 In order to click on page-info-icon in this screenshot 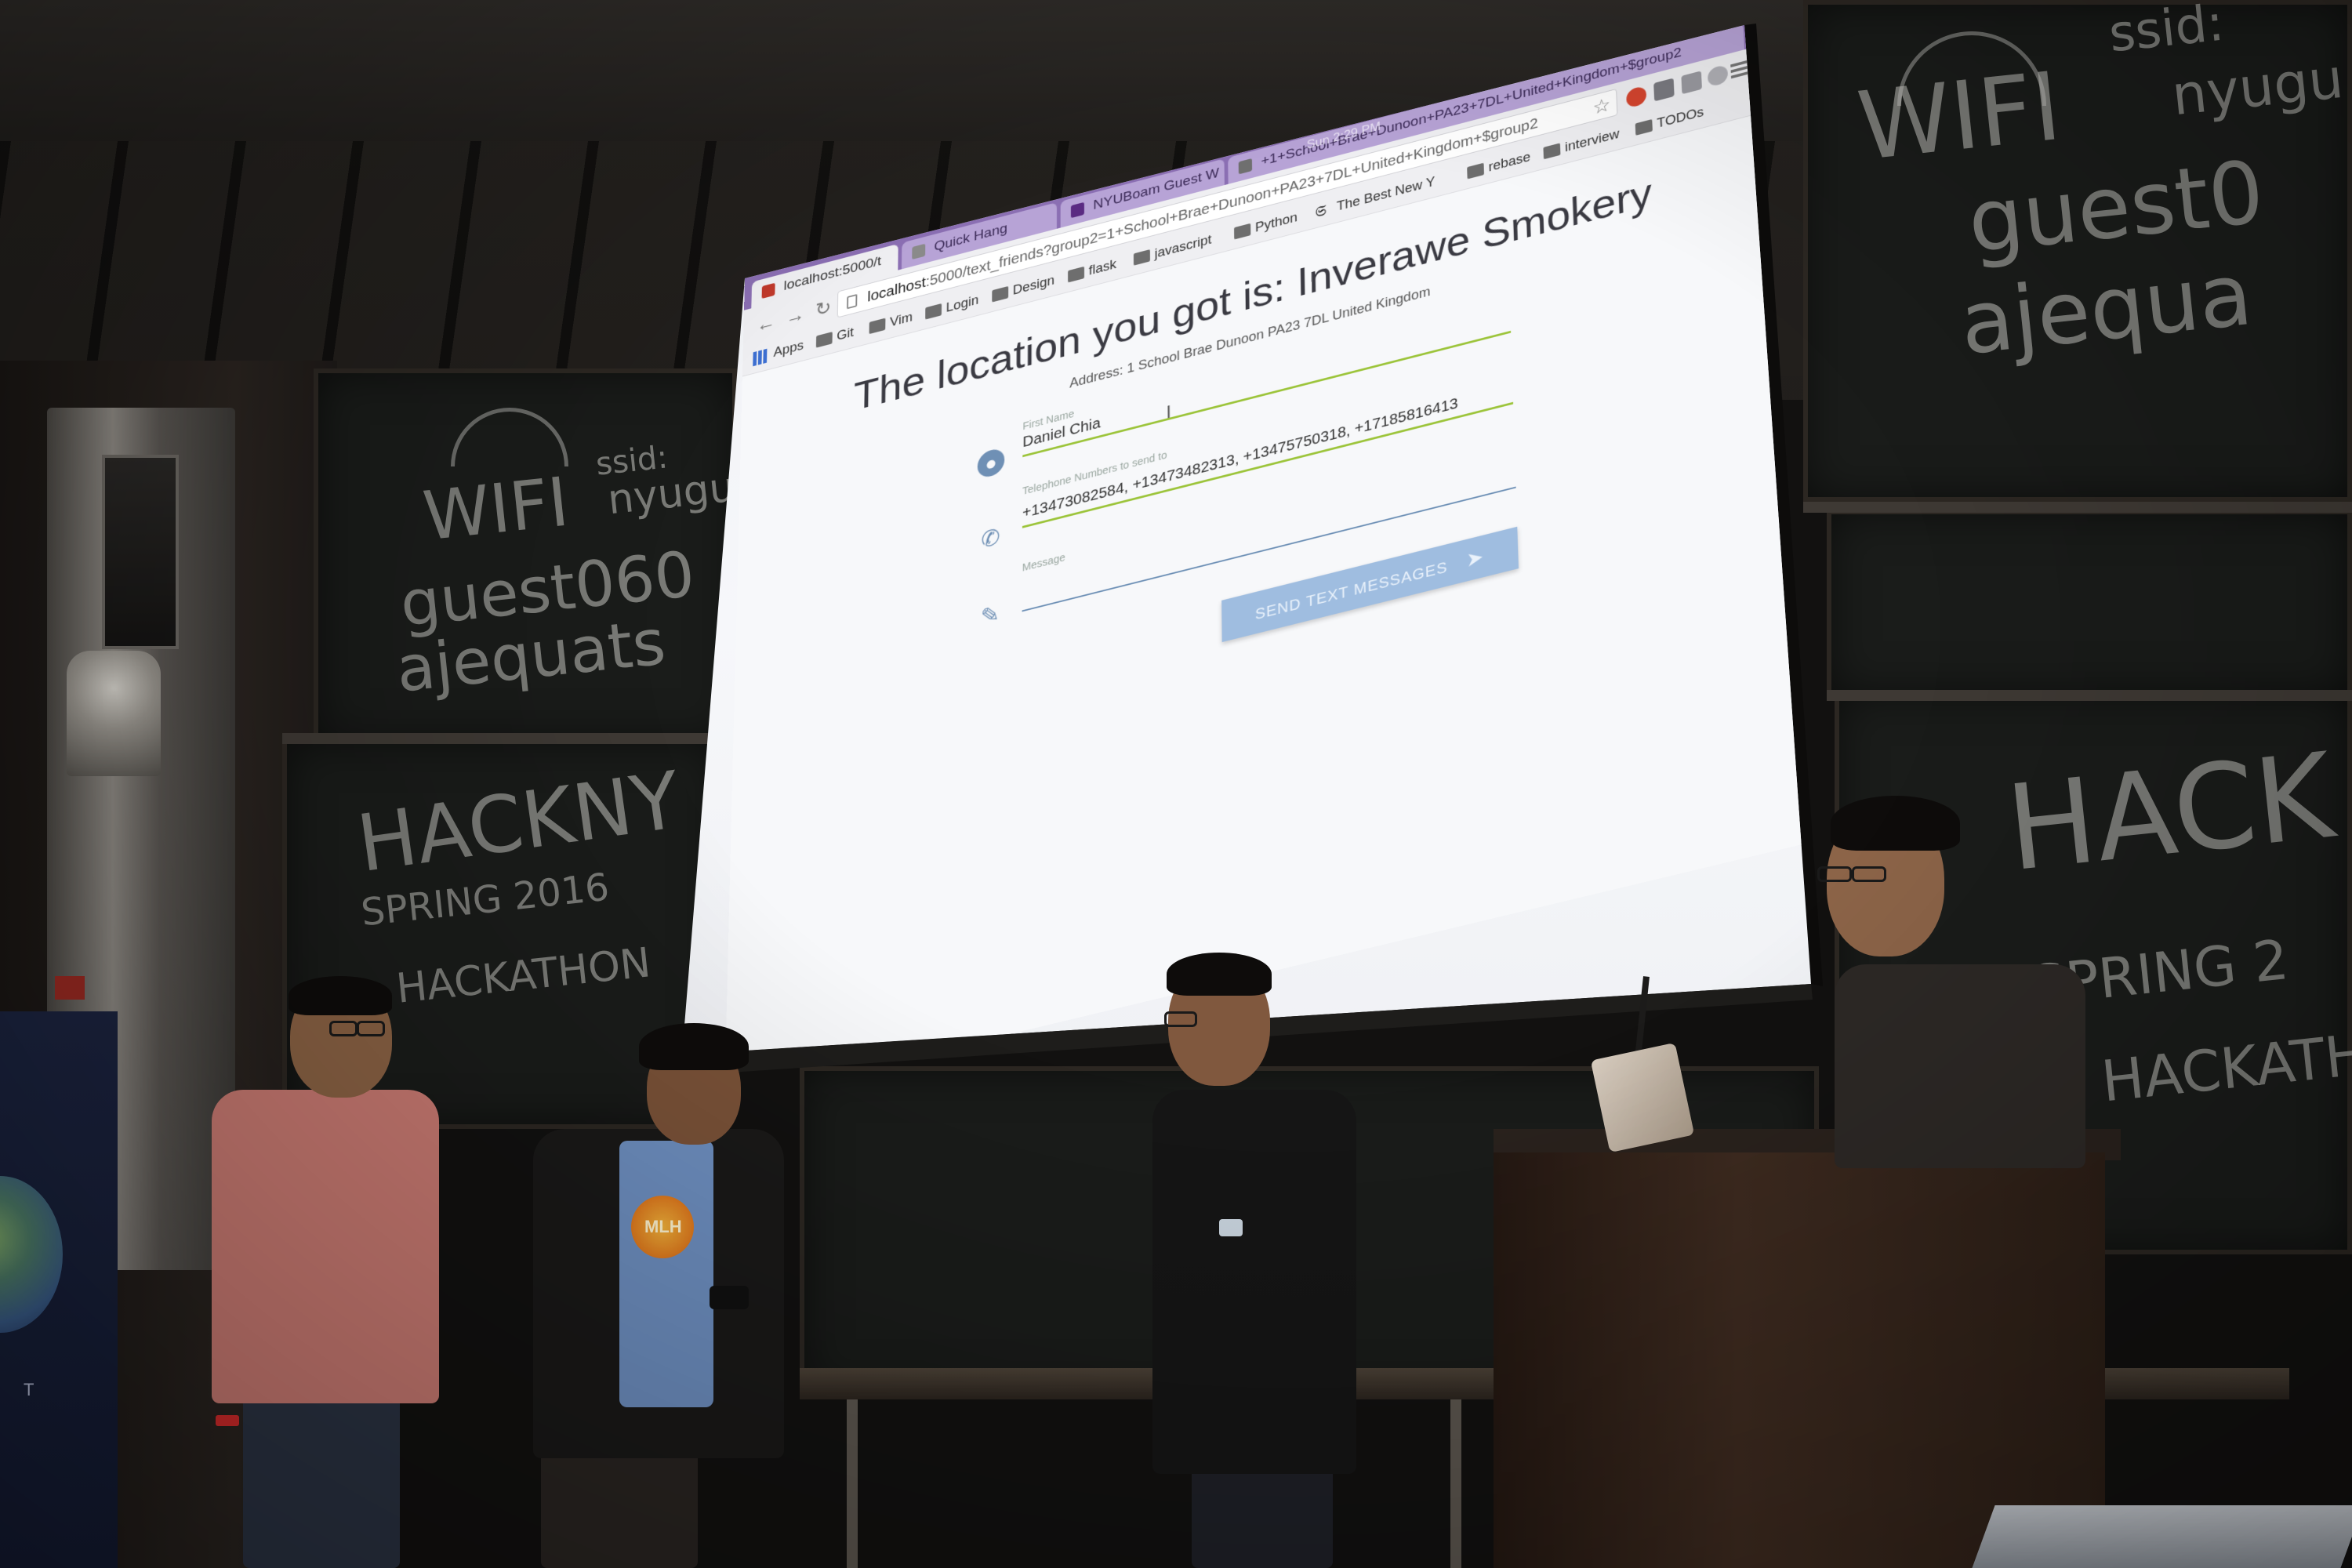, I will do `click(852, 301)`.